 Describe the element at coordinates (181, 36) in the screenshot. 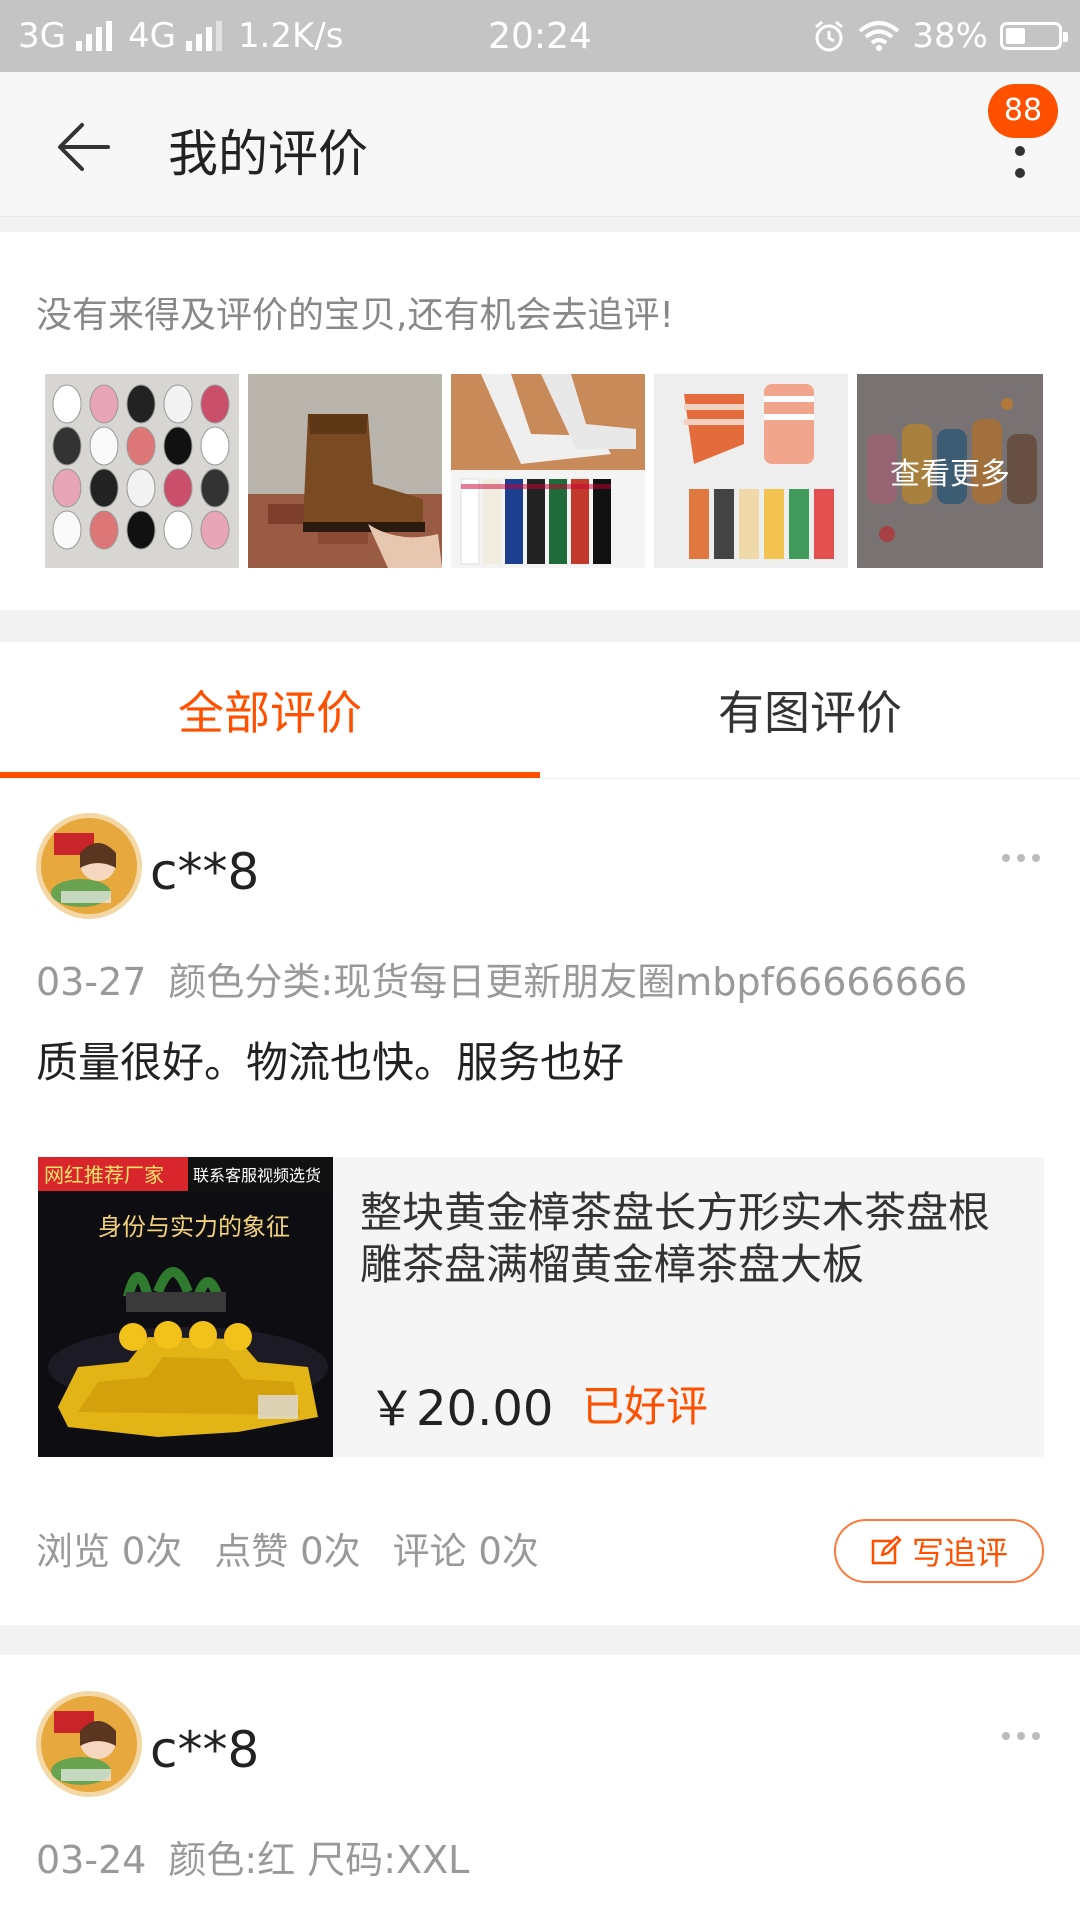

I see `status-left: 3G 4G 1.2K/s` at that location.